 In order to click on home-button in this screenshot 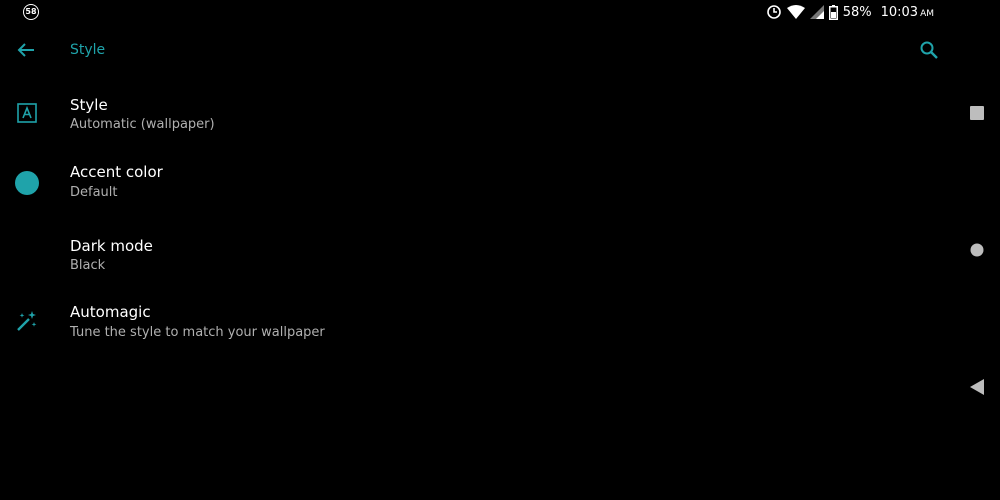, I will do `click(977, 250)`.